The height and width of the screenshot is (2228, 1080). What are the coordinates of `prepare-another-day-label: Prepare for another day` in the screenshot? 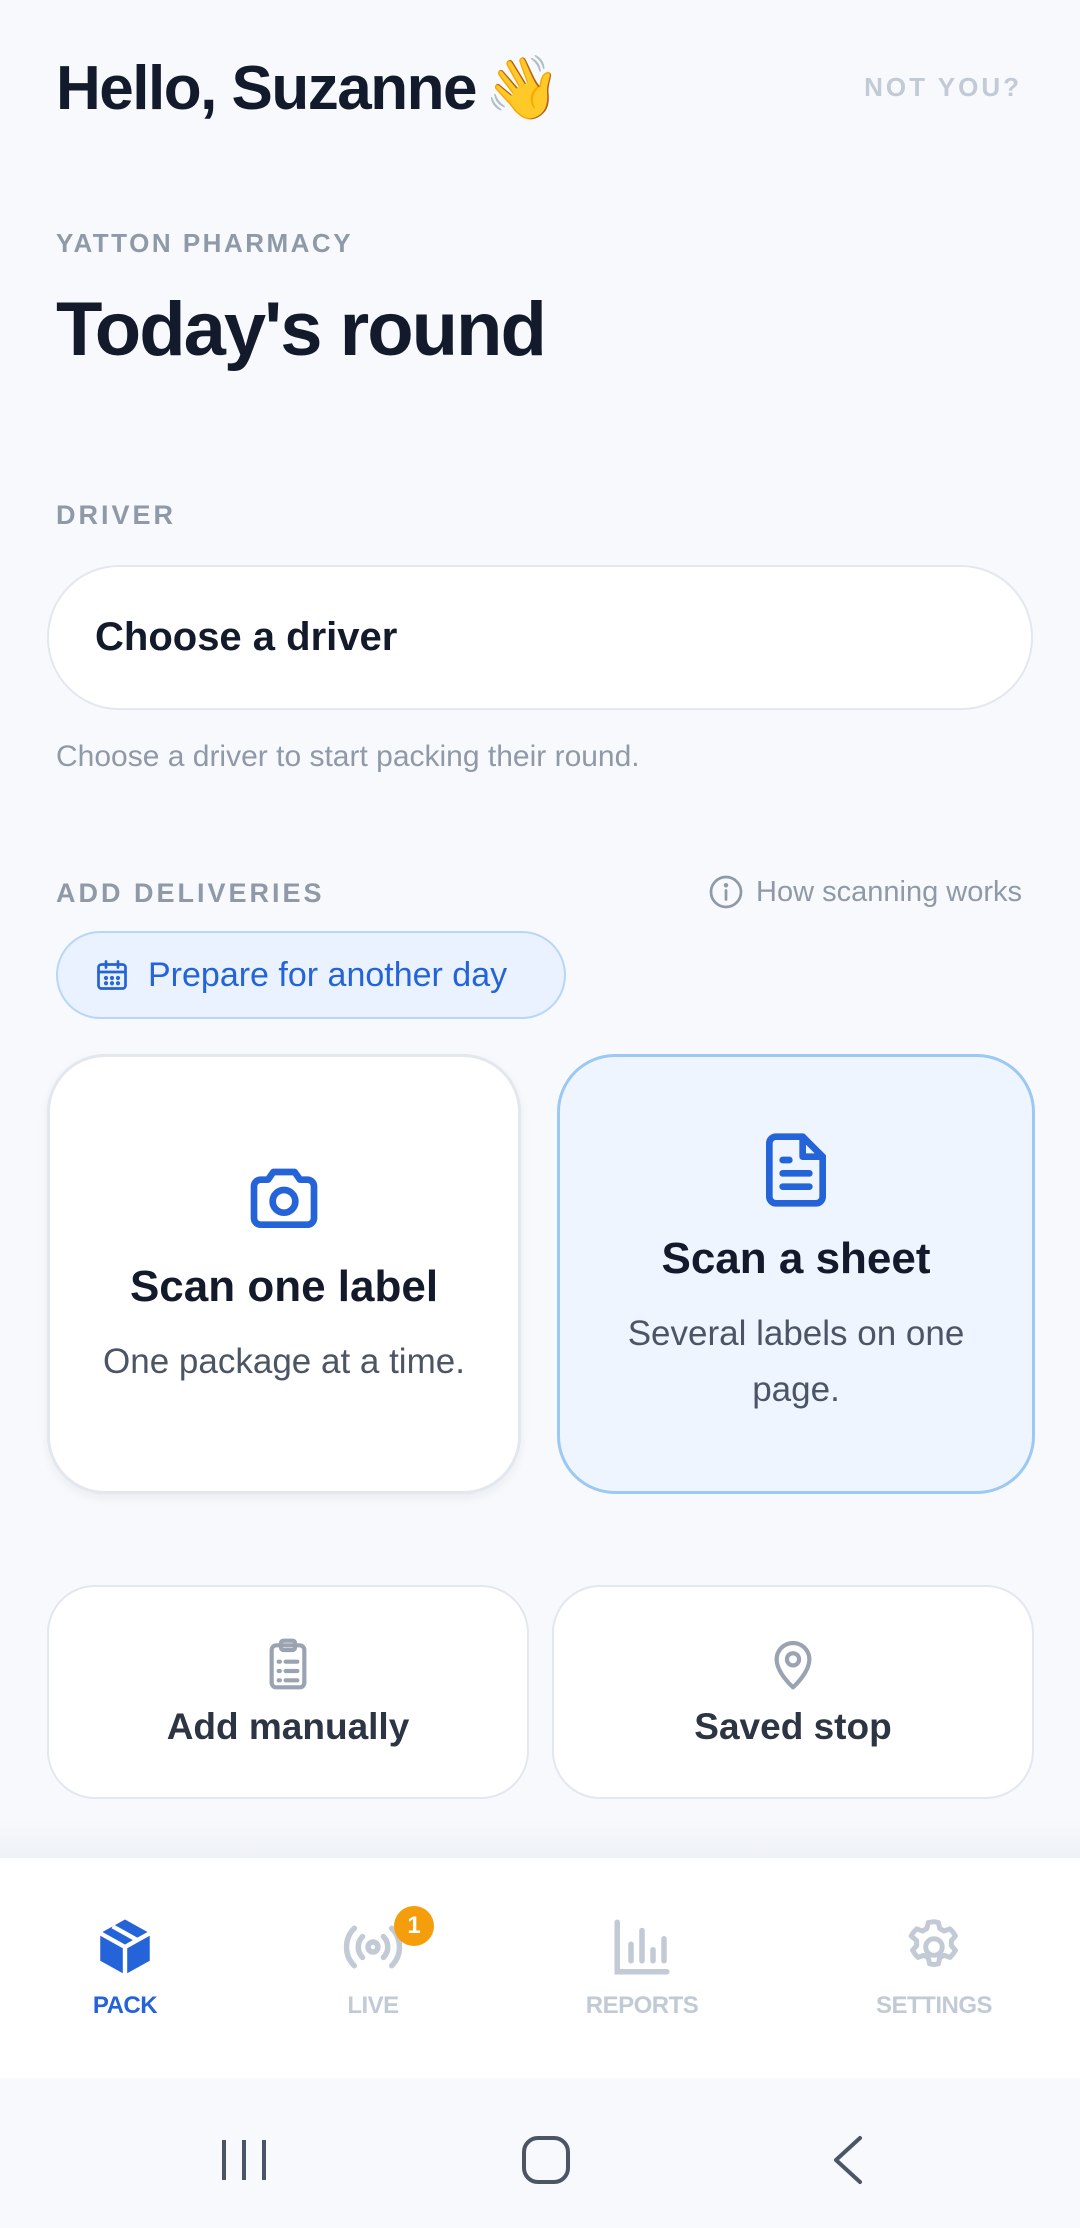 It's located at (328, 974).